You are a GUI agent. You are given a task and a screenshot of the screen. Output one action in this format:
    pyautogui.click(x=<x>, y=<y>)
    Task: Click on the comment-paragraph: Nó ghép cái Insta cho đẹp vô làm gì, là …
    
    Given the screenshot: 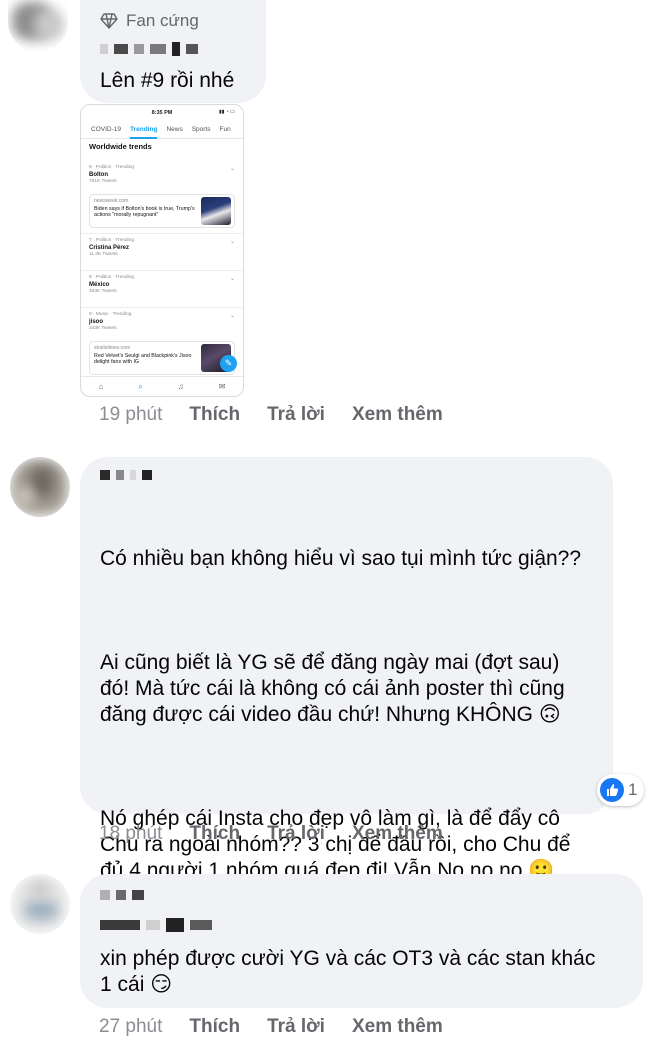 What is the action you would take?
    pyautogui.click(x=338, y=844)
    